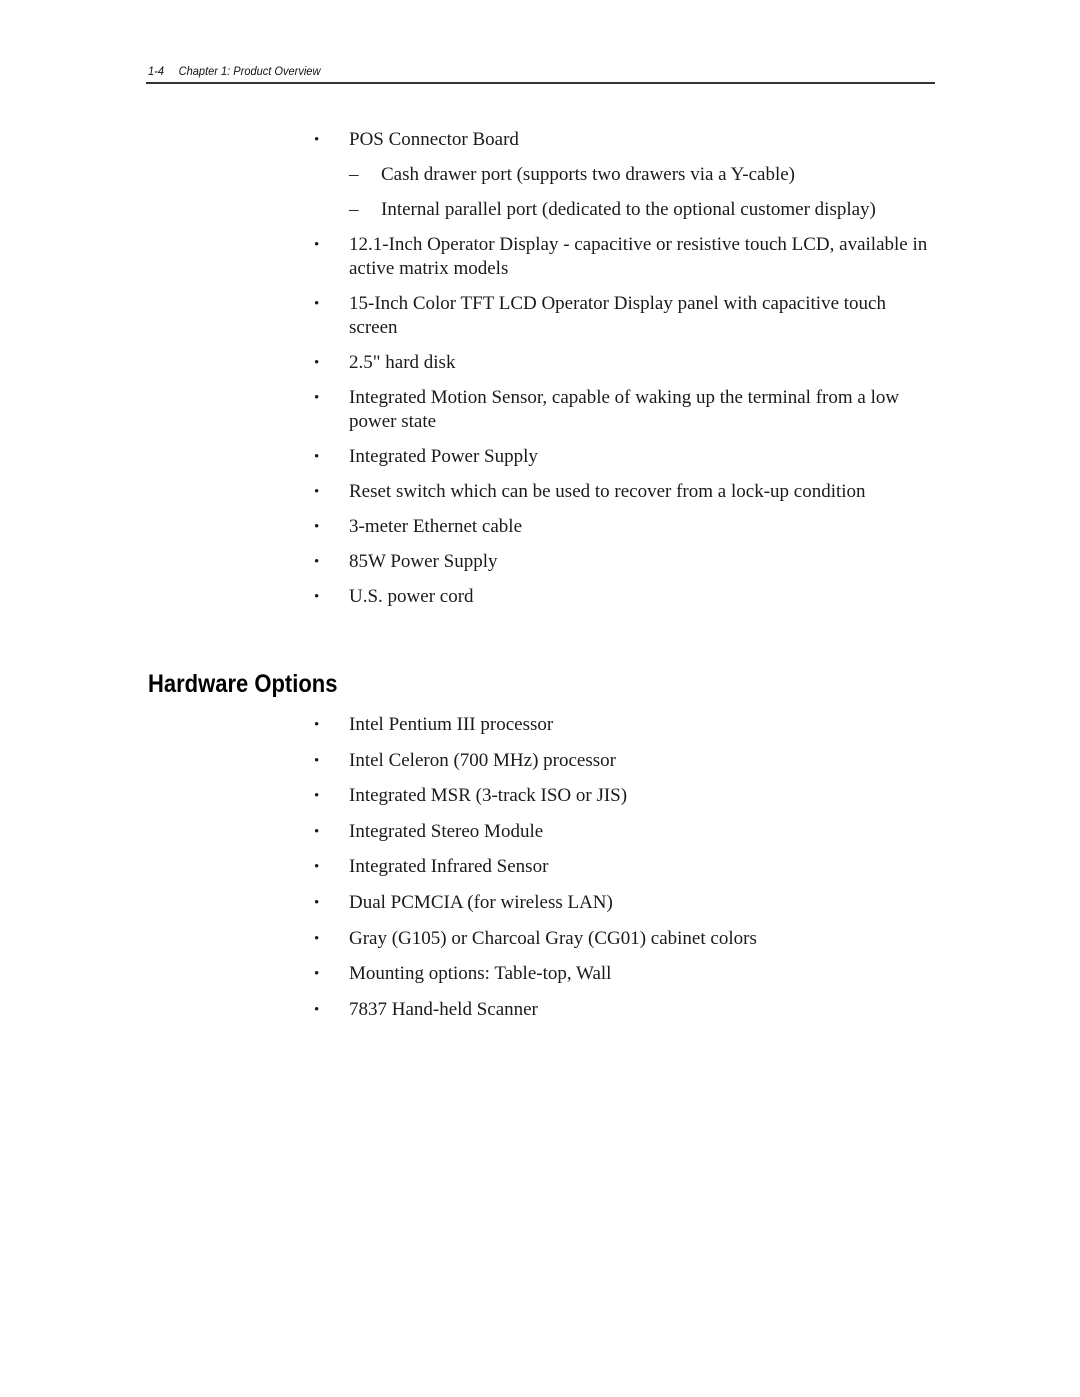  I want to click on list-item: • 3-meter Ethernet cable, so click(626, 527).